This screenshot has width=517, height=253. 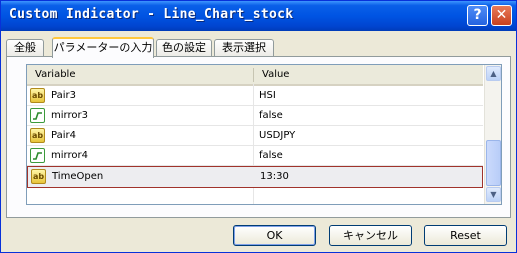 I want to click on tab-parameters: パラメーターの入力, so click(x=103, y=47).